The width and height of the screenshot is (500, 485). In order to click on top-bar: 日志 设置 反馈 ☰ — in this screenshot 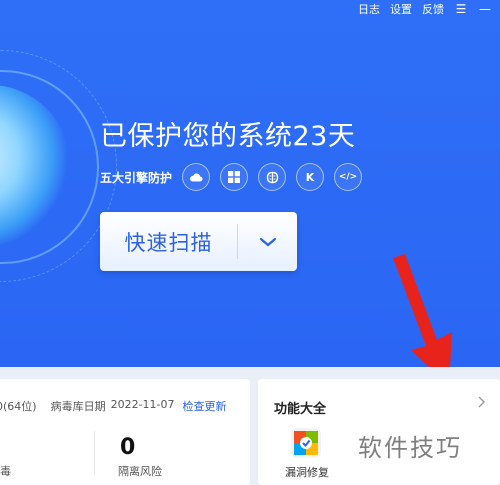, I will do `click(429, 9)`.